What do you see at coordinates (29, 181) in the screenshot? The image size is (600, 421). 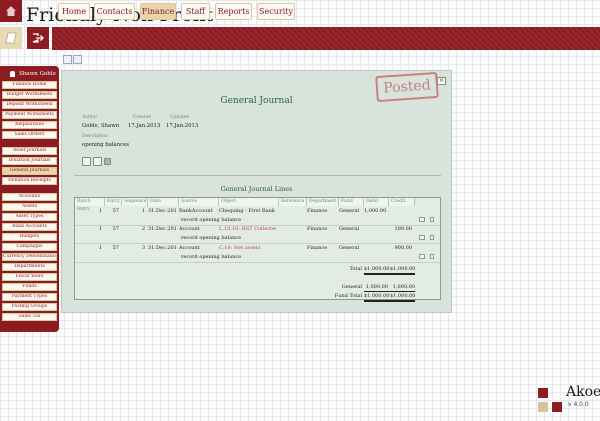 I see `sidebar-item-donation-receipts: Donation Receipts` at bounding box center [29, 181].